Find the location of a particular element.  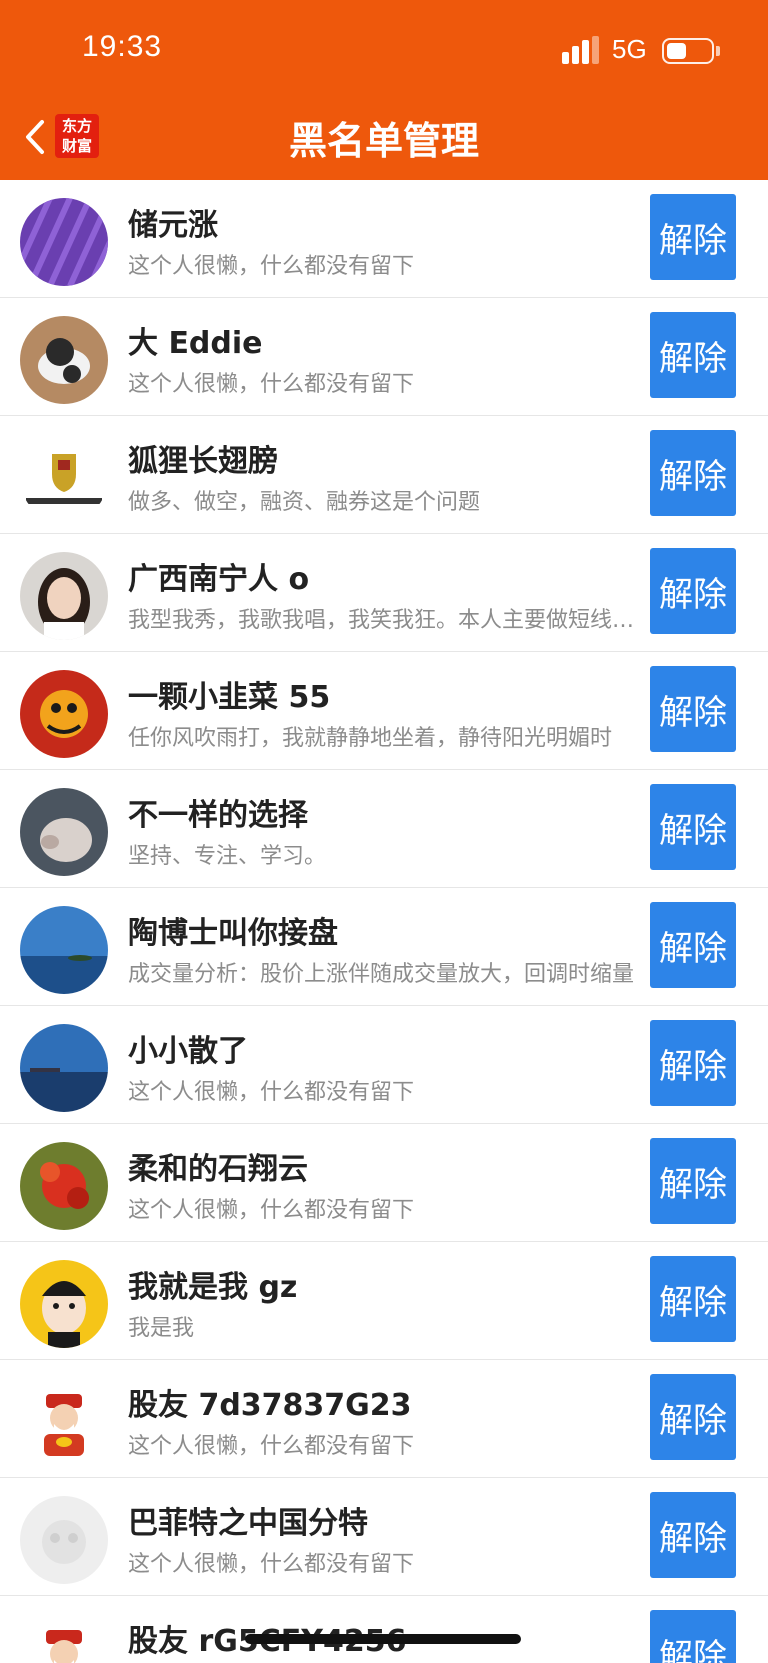

blocked-user-row: 储元涨这个人很懒，什么都没有留下 解除 is located at coordinates (384, 239).